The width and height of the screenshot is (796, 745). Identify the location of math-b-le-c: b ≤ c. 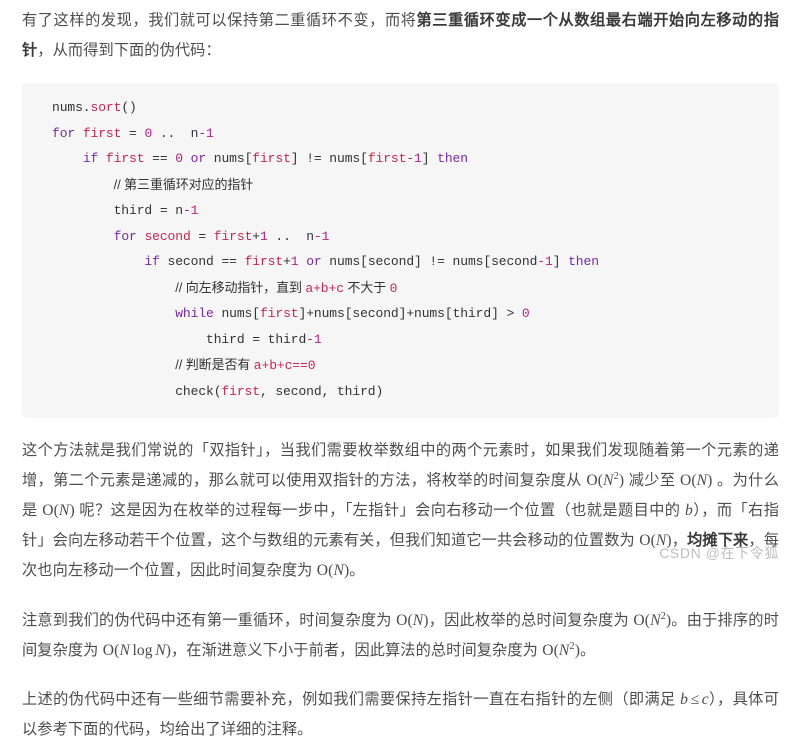
(694, 699).